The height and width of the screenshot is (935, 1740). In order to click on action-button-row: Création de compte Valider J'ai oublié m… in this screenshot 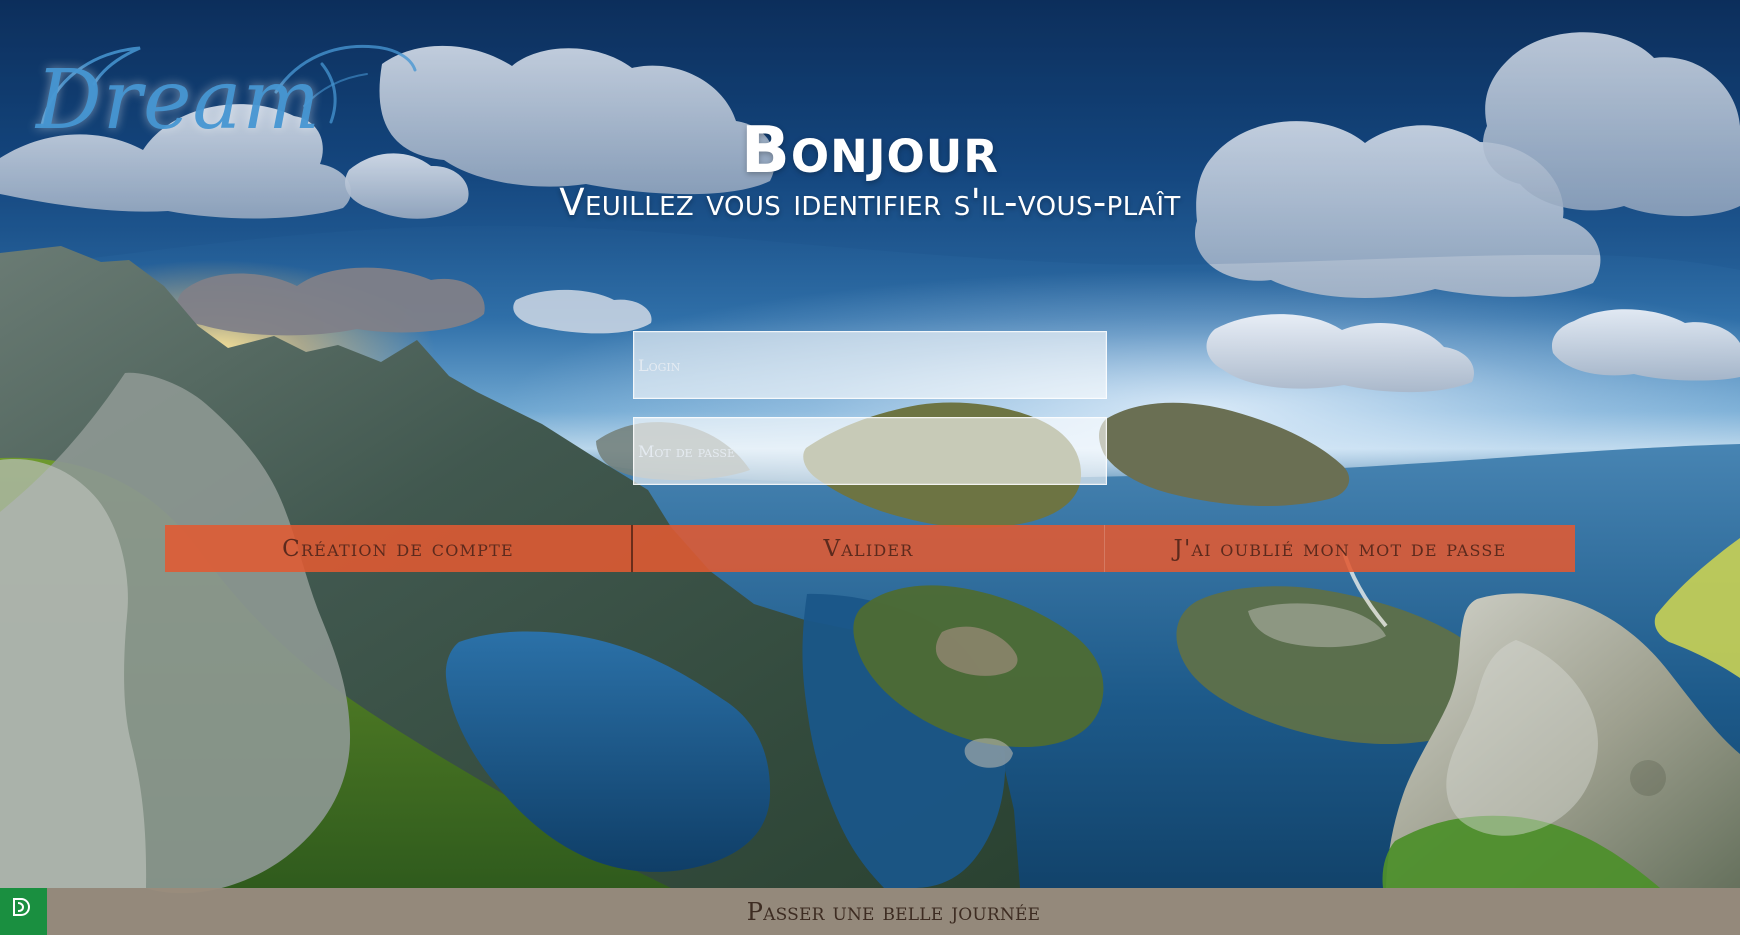, I will do `click(870, 548)`.